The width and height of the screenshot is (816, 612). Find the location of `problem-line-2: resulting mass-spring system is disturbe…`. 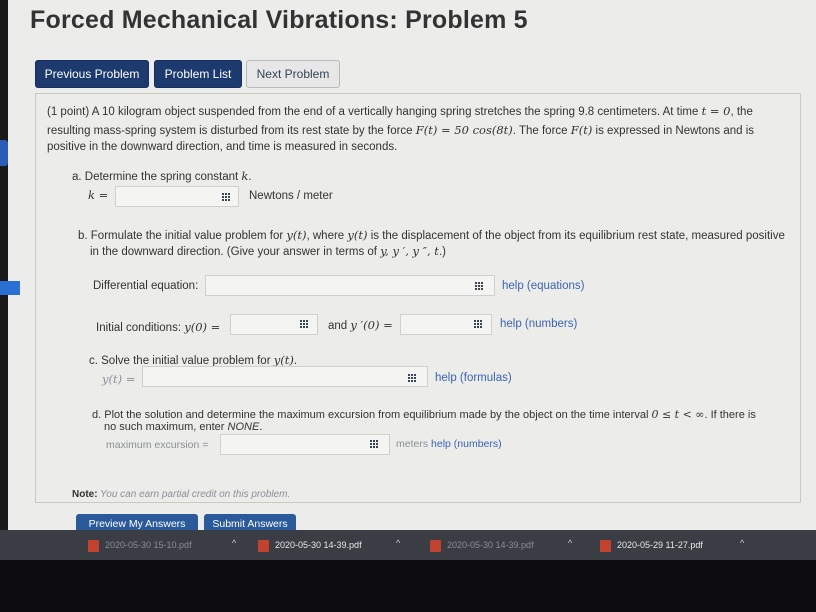

problem-line-2: resulting mass-spring system is disturbe… is located at coordinates (400, 130).